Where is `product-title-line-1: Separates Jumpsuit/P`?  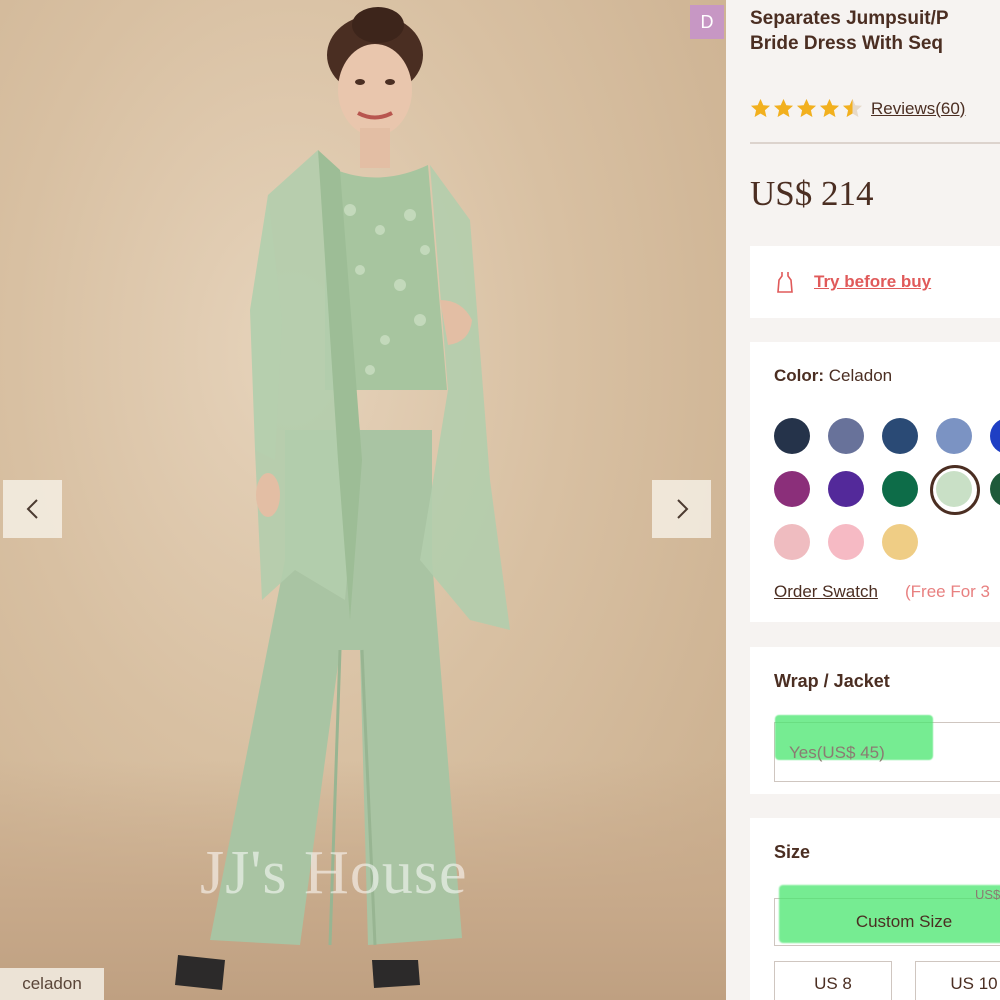
product-title-line-1: Separates Jumpsuit/P is located at coordinates (849, 18).